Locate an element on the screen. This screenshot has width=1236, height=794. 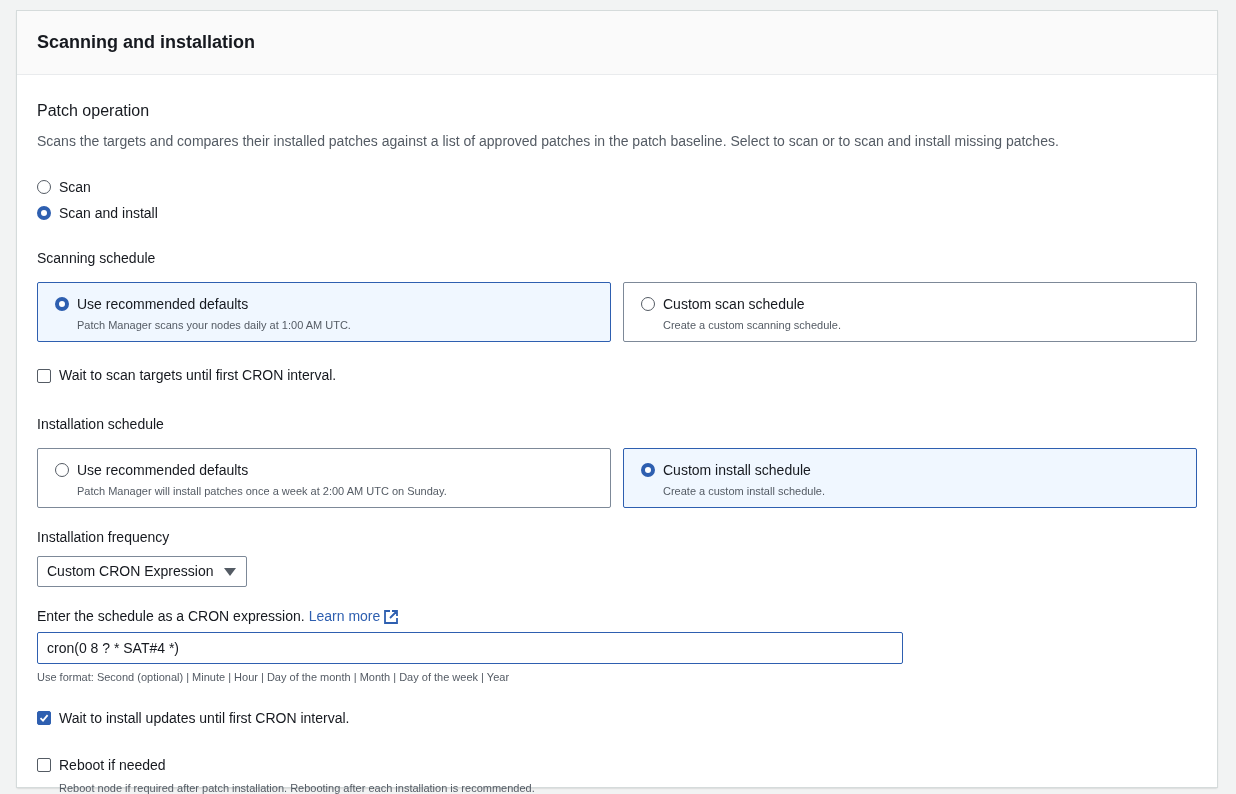
field-hint: Use format: Second (optional) | Minute | Hour | Day of the month | Month | Day of the week | Year is located at coordinates (274, 677).